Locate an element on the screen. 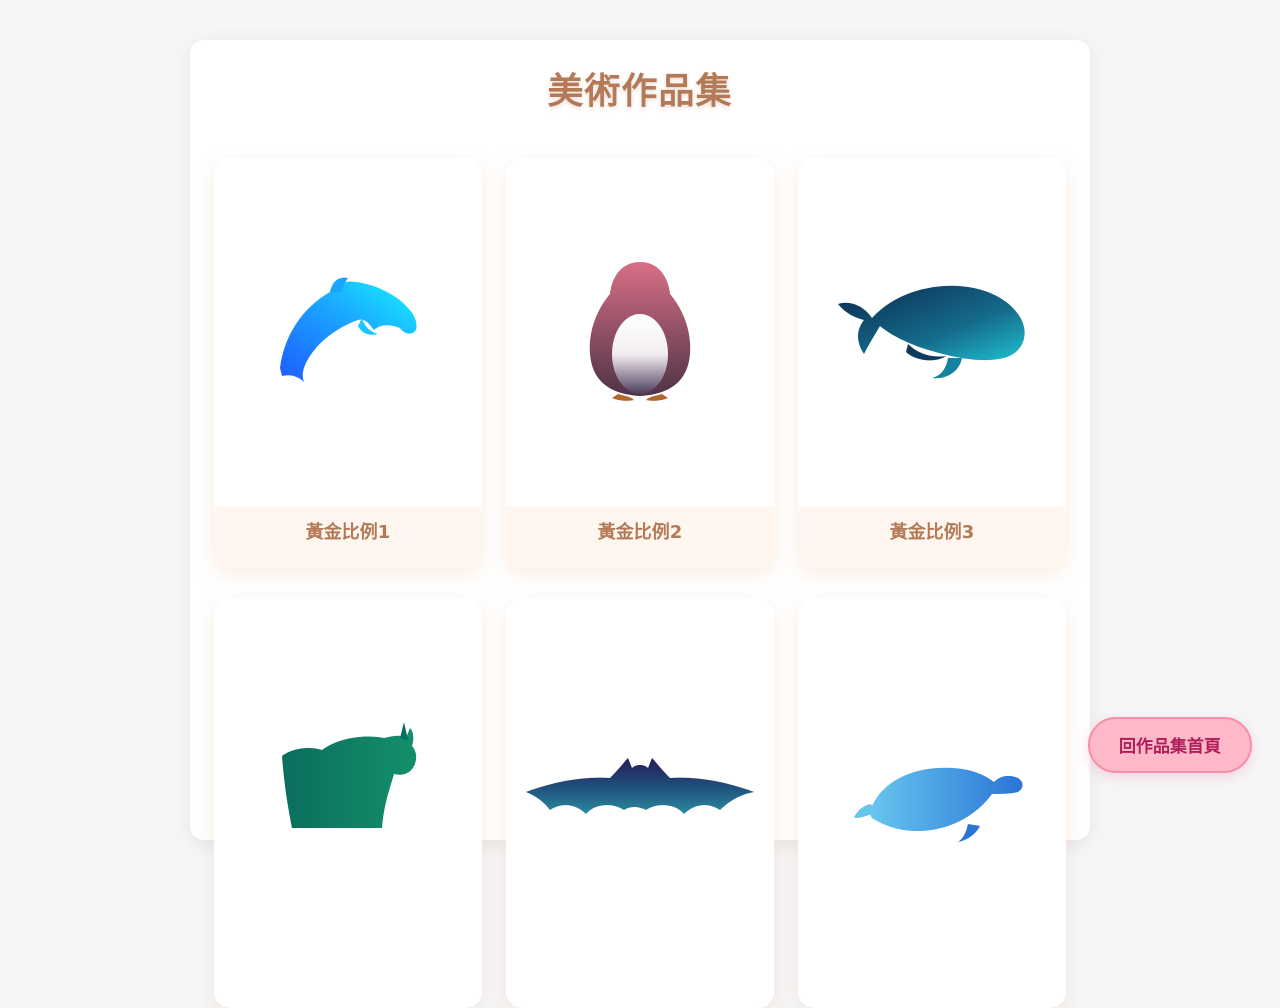 This screenshot has height=1008, width=1280. gallery-card-1: 黃金比例1 is located at coordinates (348, 363).